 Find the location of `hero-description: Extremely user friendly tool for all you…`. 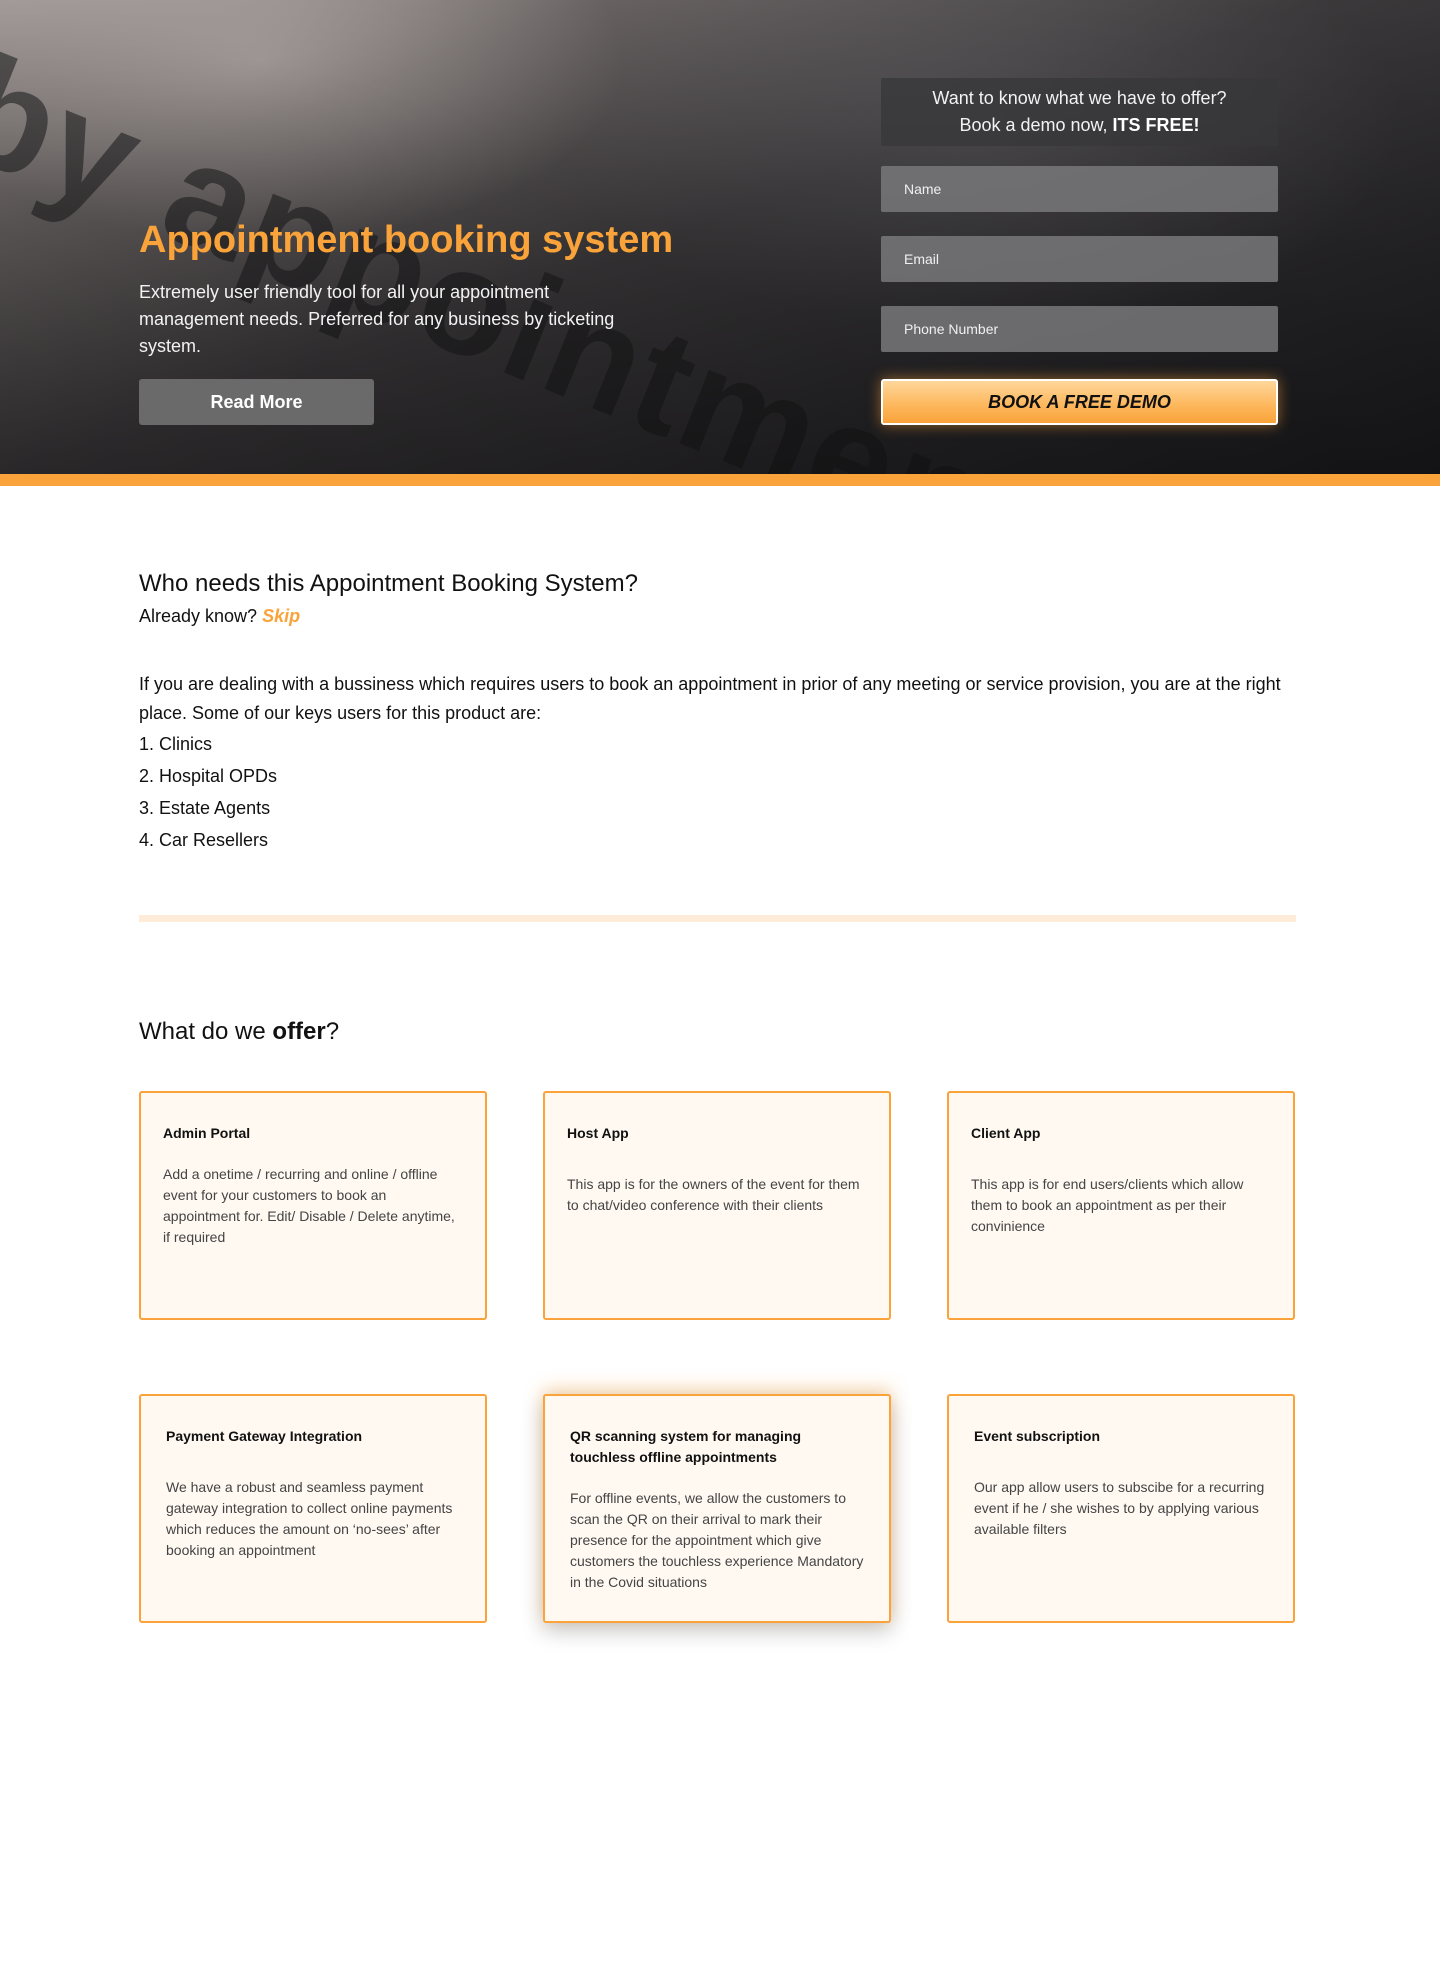

hero-description: Extremely user friendly tool for all you… is located at coordinates (377, 319).